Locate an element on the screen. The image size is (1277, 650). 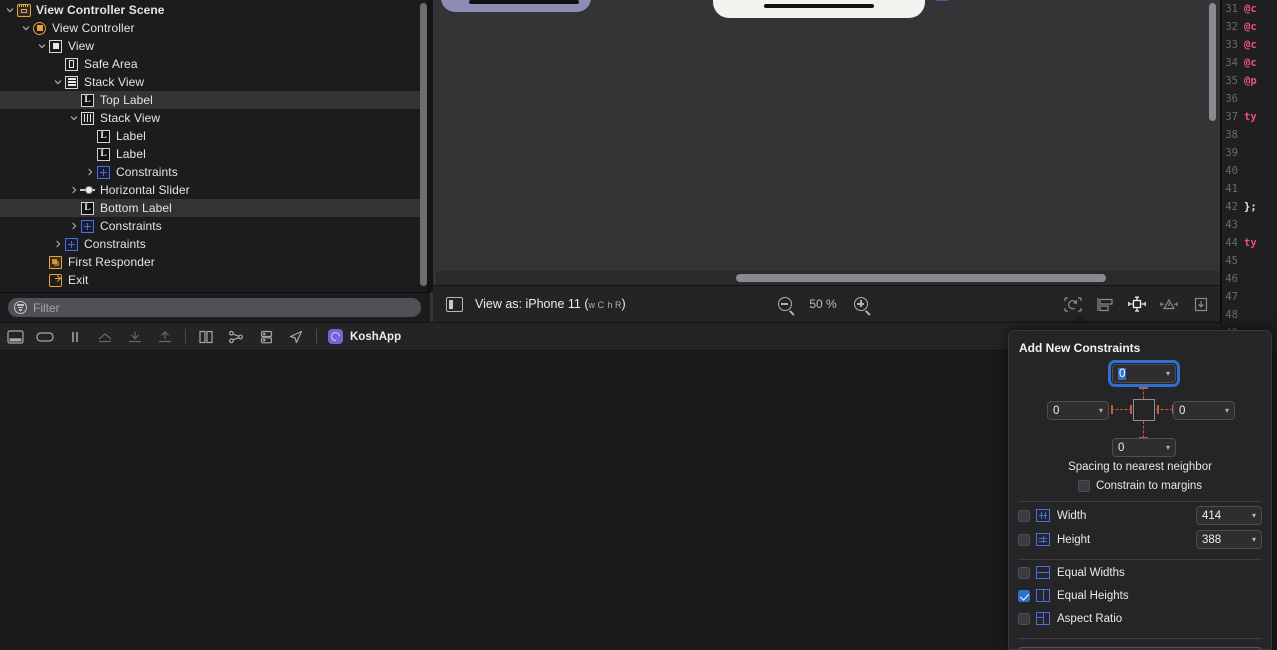
width-value-field: 414 ▾ is located at coordinates (1229, 515).